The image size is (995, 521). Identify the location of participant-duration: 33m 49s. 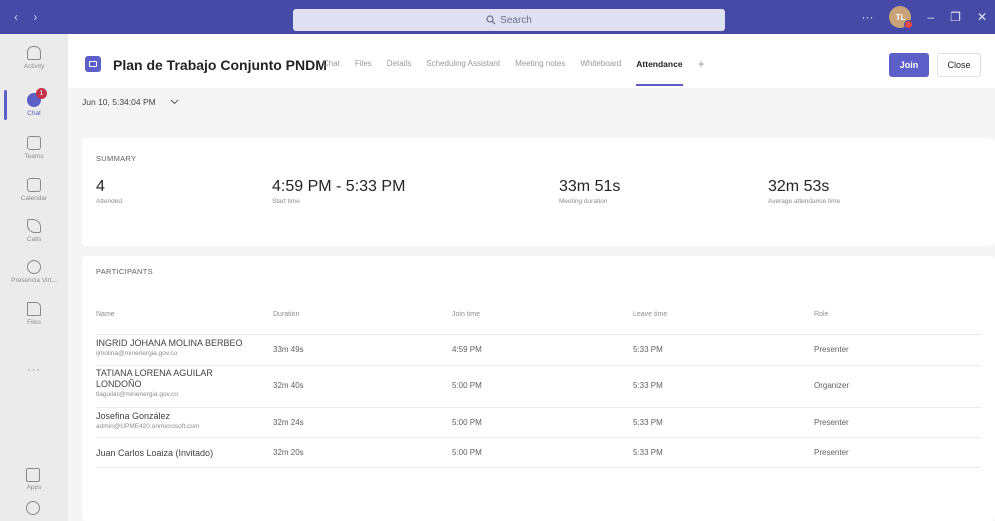
(288, 349).